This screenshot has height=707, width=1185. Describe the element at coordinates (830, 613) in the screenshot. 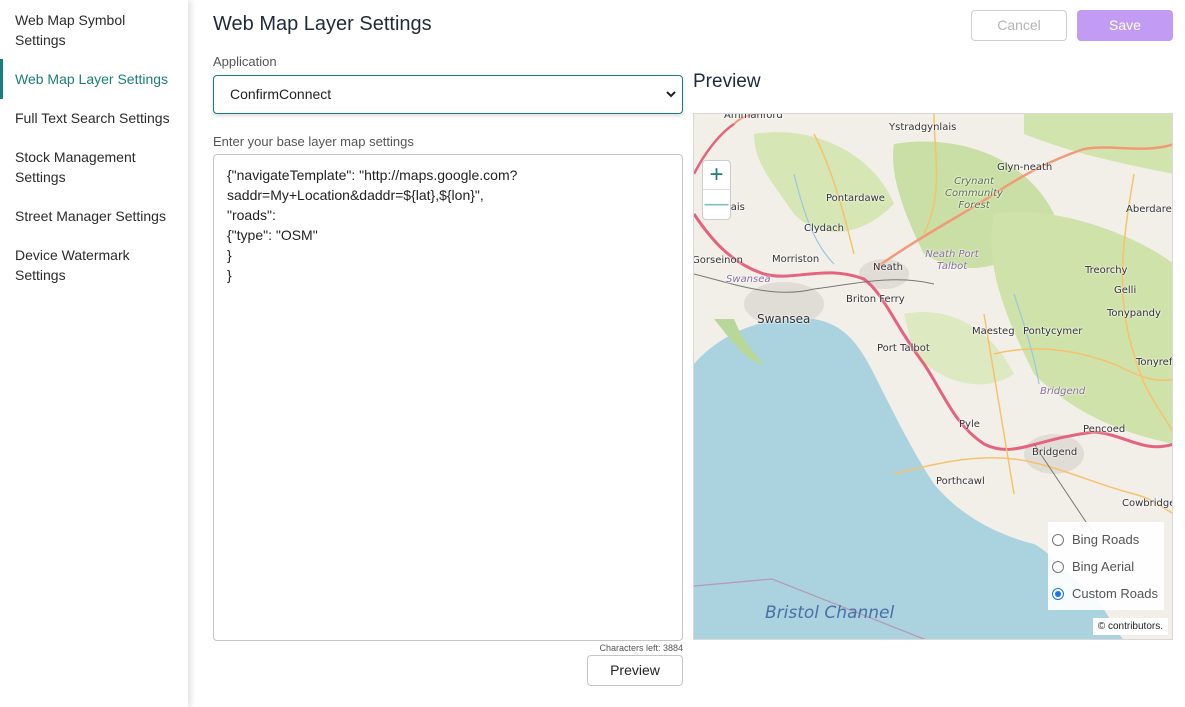

I see `map-sea-label: Bristol Channel` at that location.